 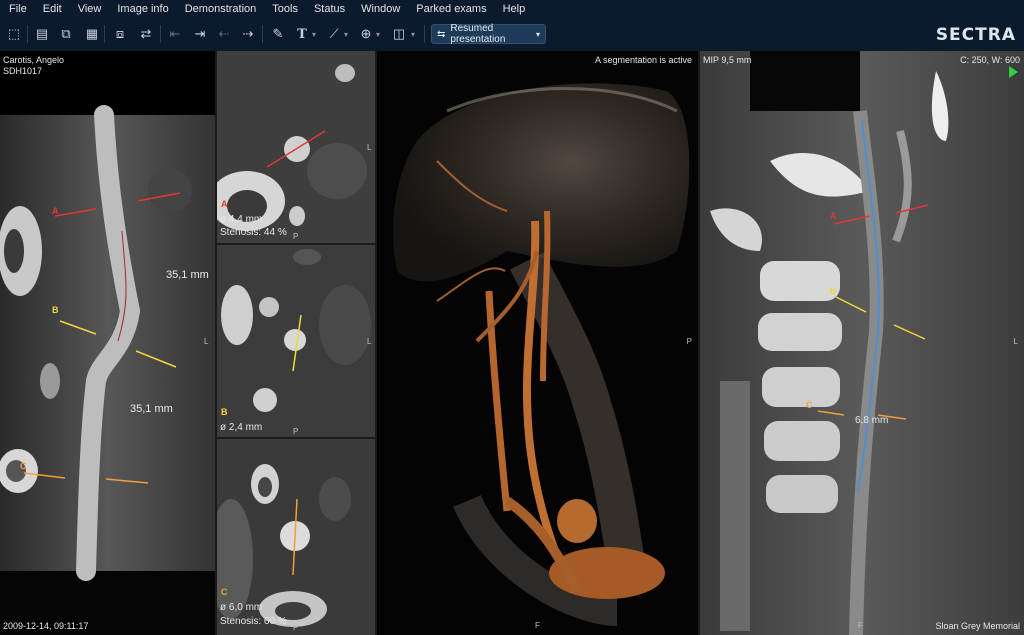 I want to click on brand-logo: SECTRA, so click(x=975, y=35).